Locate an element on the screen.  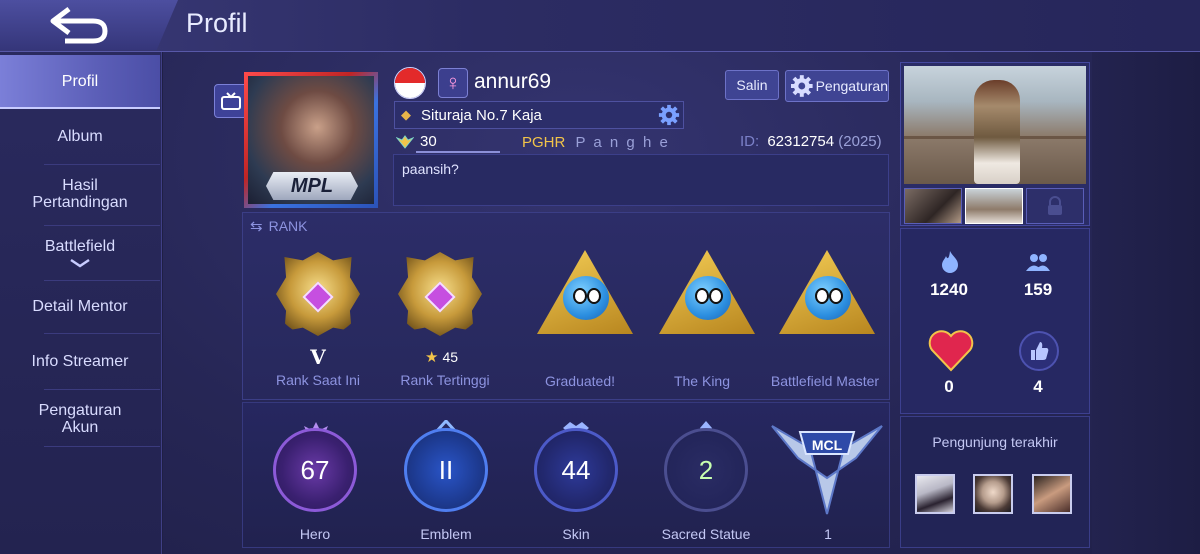
settings-button: Pengaturan is located at coordinates (837, 86).